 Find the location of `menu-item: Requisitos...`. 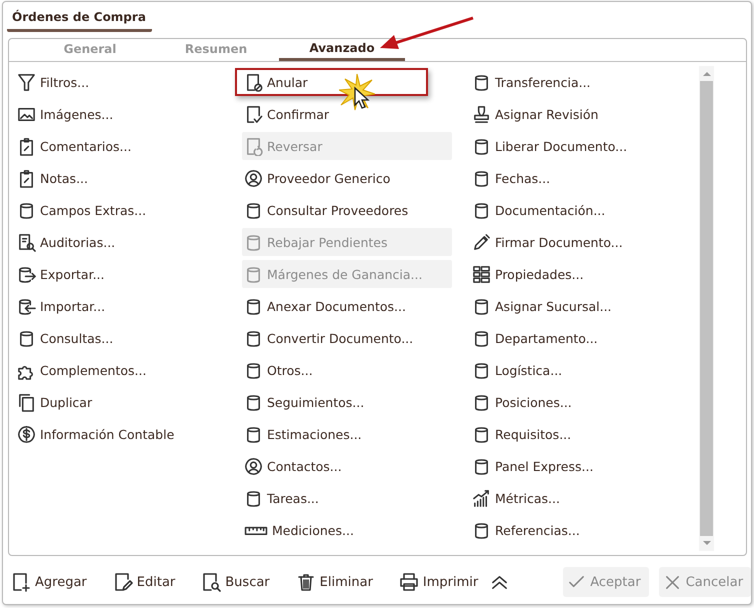

menu-item: Requisitos... is located at coordinates (575, 434).